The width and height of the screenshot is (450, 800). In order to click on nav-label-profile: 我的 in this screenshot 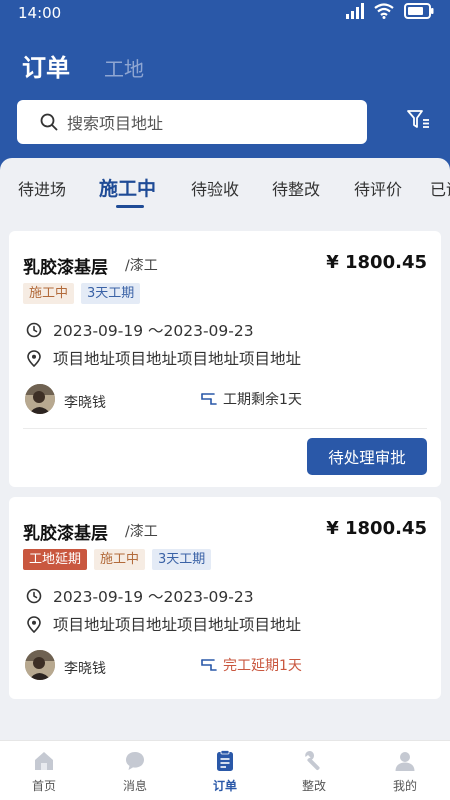, I will do `click(404, 786)`.